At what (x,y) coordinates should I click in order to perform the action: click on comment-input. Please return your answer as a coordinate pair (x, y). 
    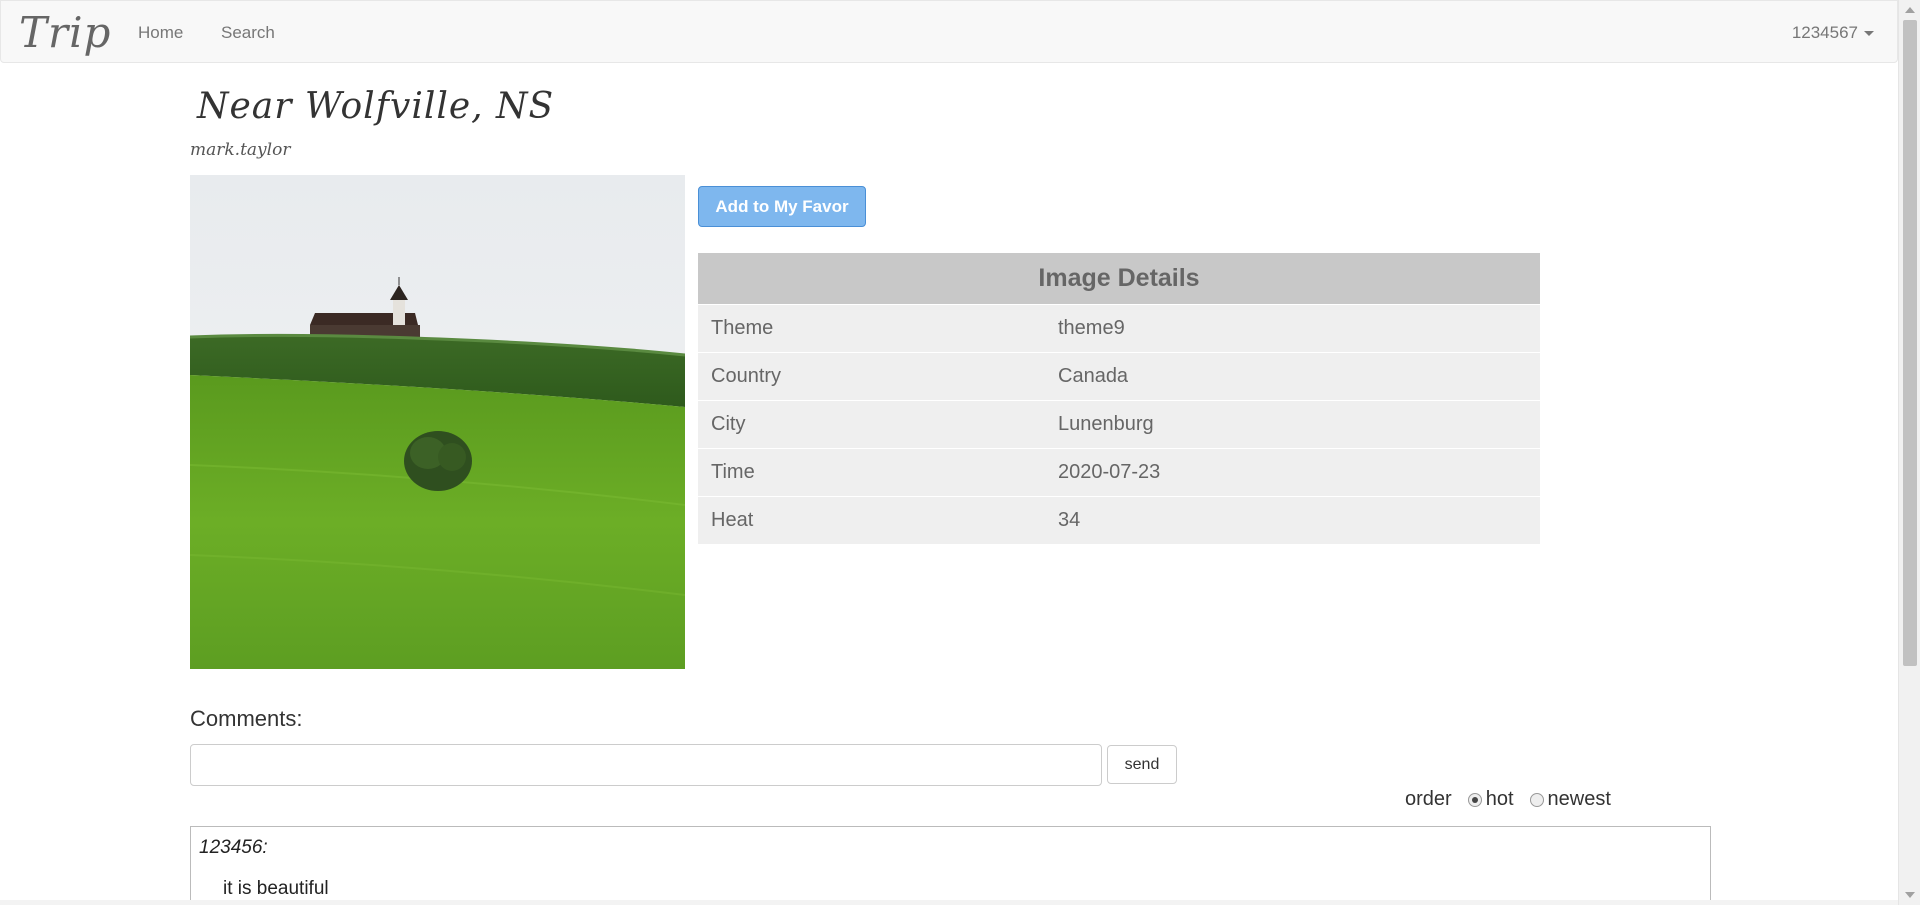
    Looking at the image, I should click on (646, 765).